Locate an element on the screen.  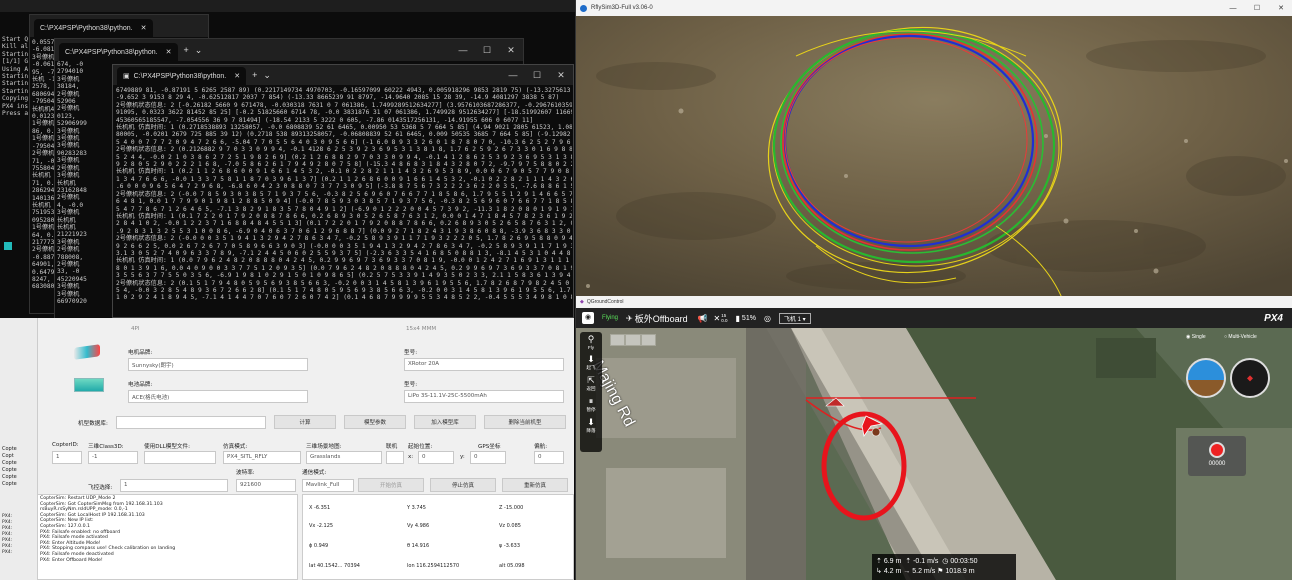
x-input: 0 is located at coordinates (436, 457).